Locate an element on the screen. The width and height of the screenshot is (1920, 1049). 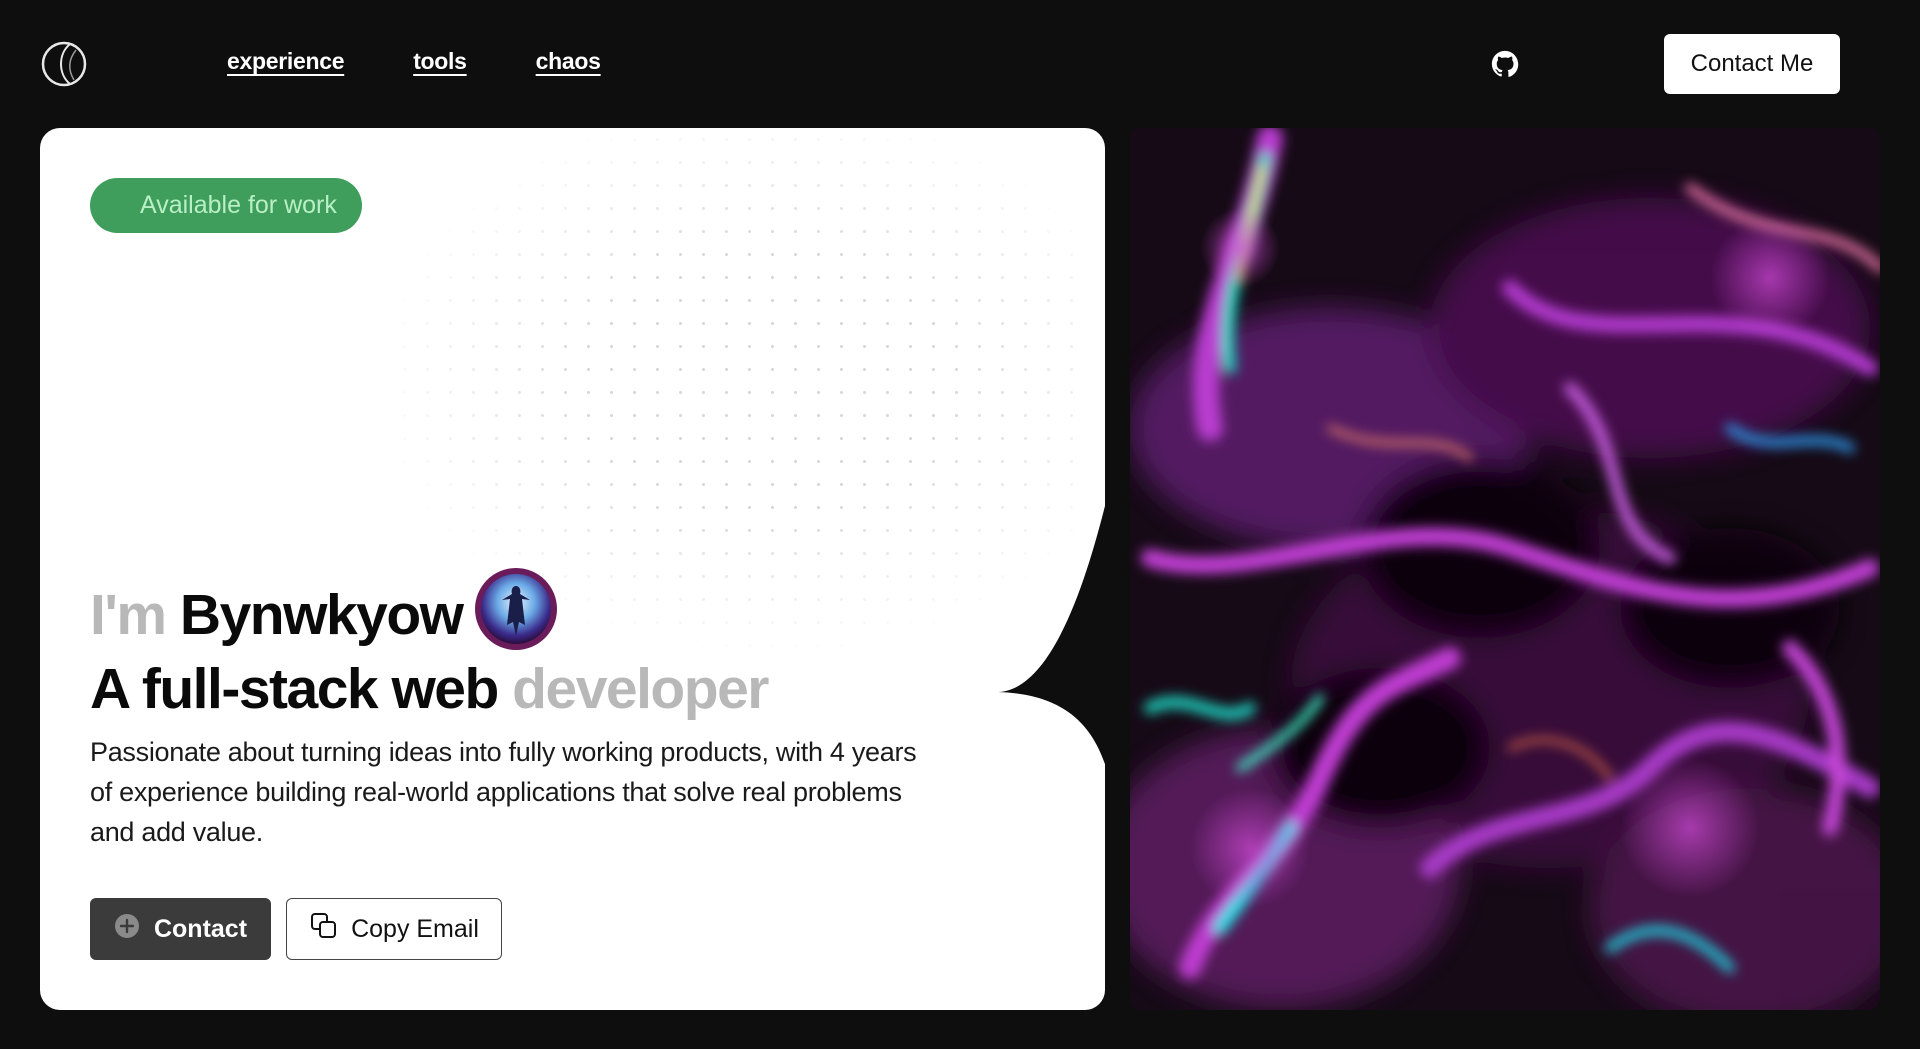
contact-button: Contact is located at coordinates (180, 929).